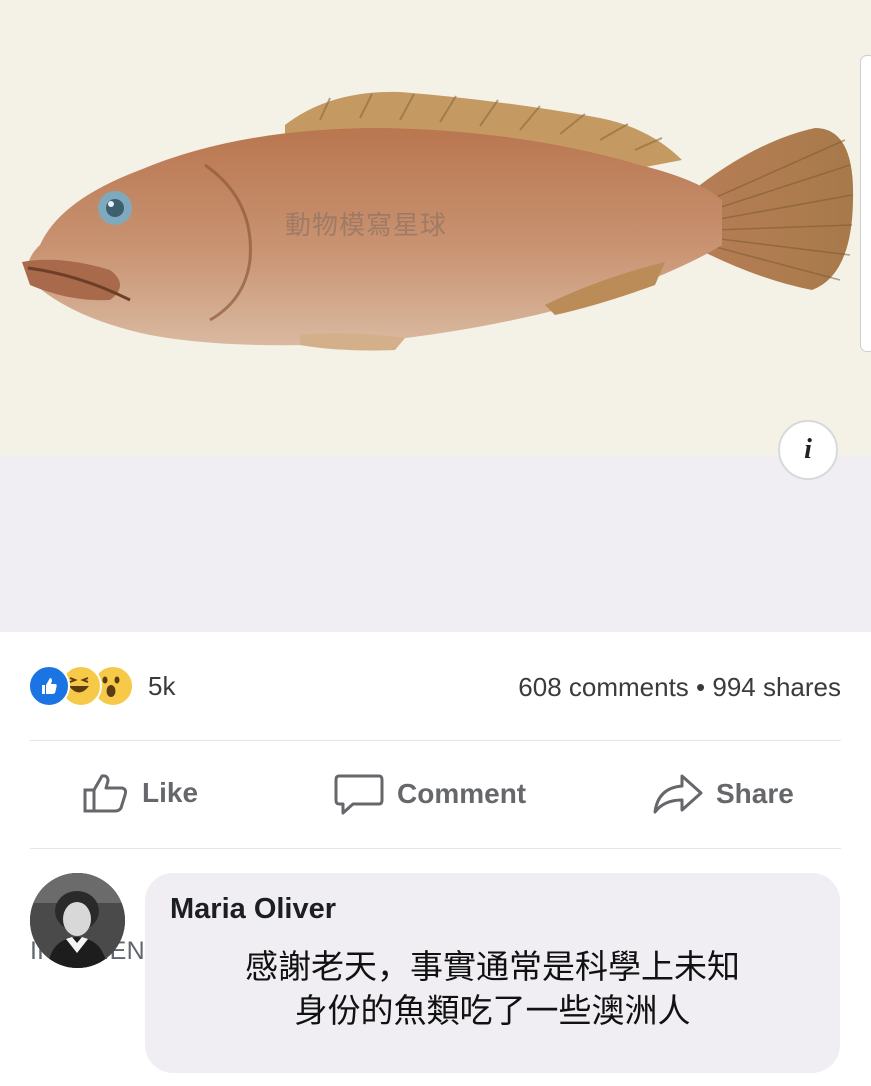 The width and height of the screenshot is (871, 1086). I want to click on avatar-image, so click(77, 920).